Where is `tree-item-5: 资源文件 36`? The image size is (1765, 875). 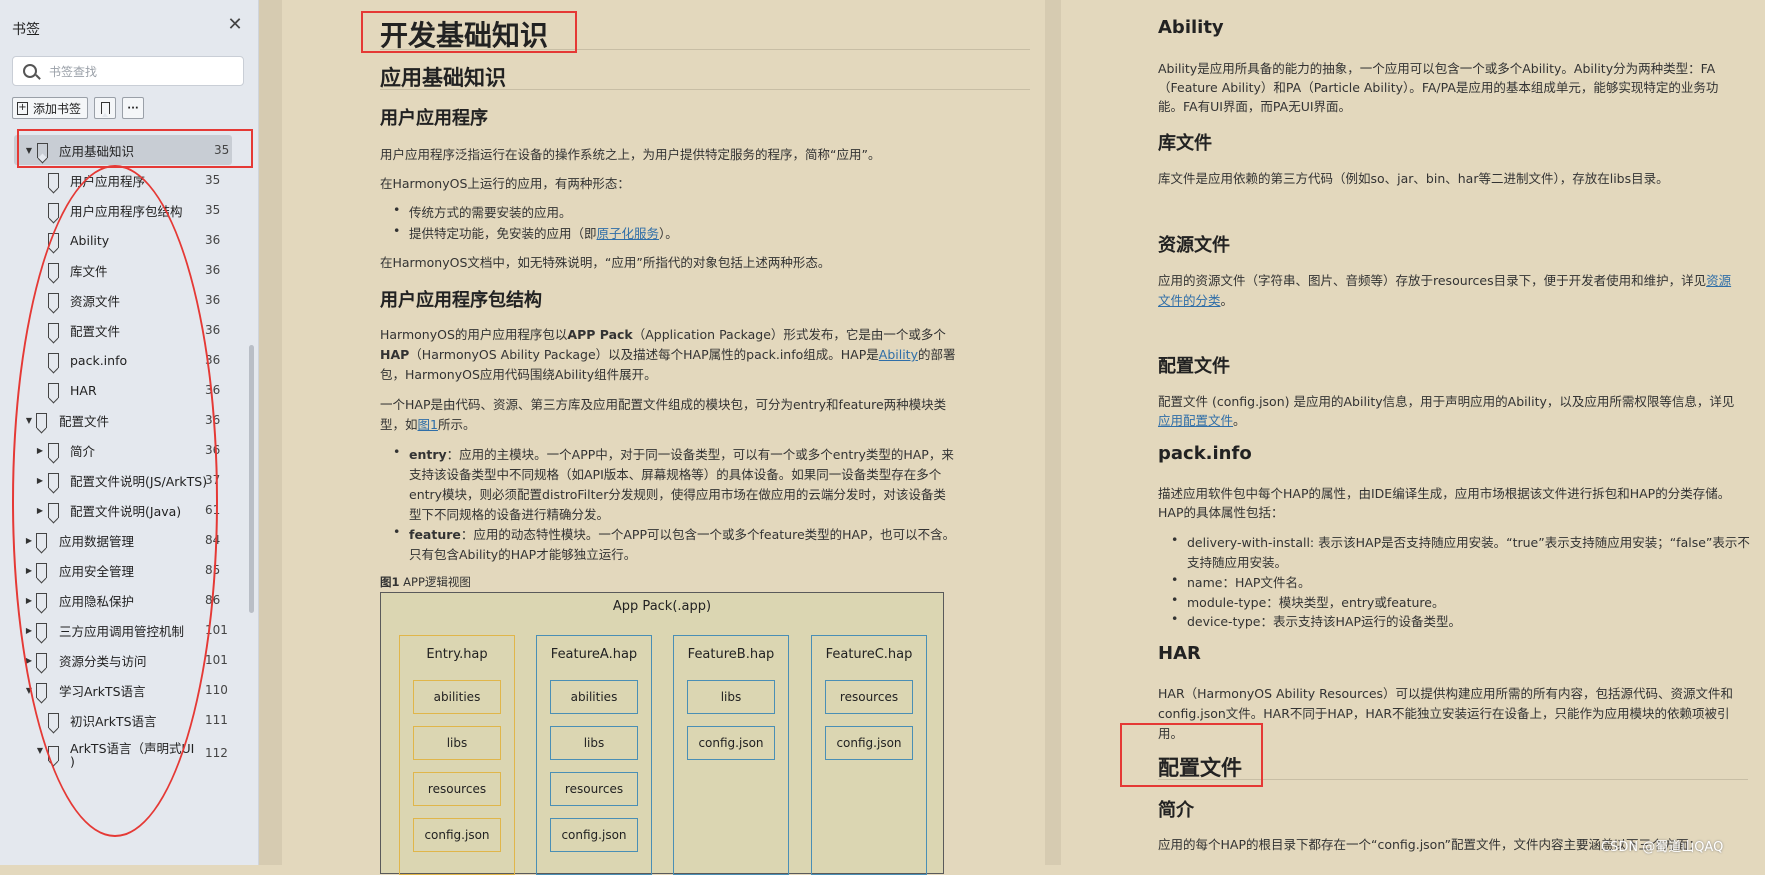 tree-item-5: 资源文件 36 is located at coordinates (125, 300).